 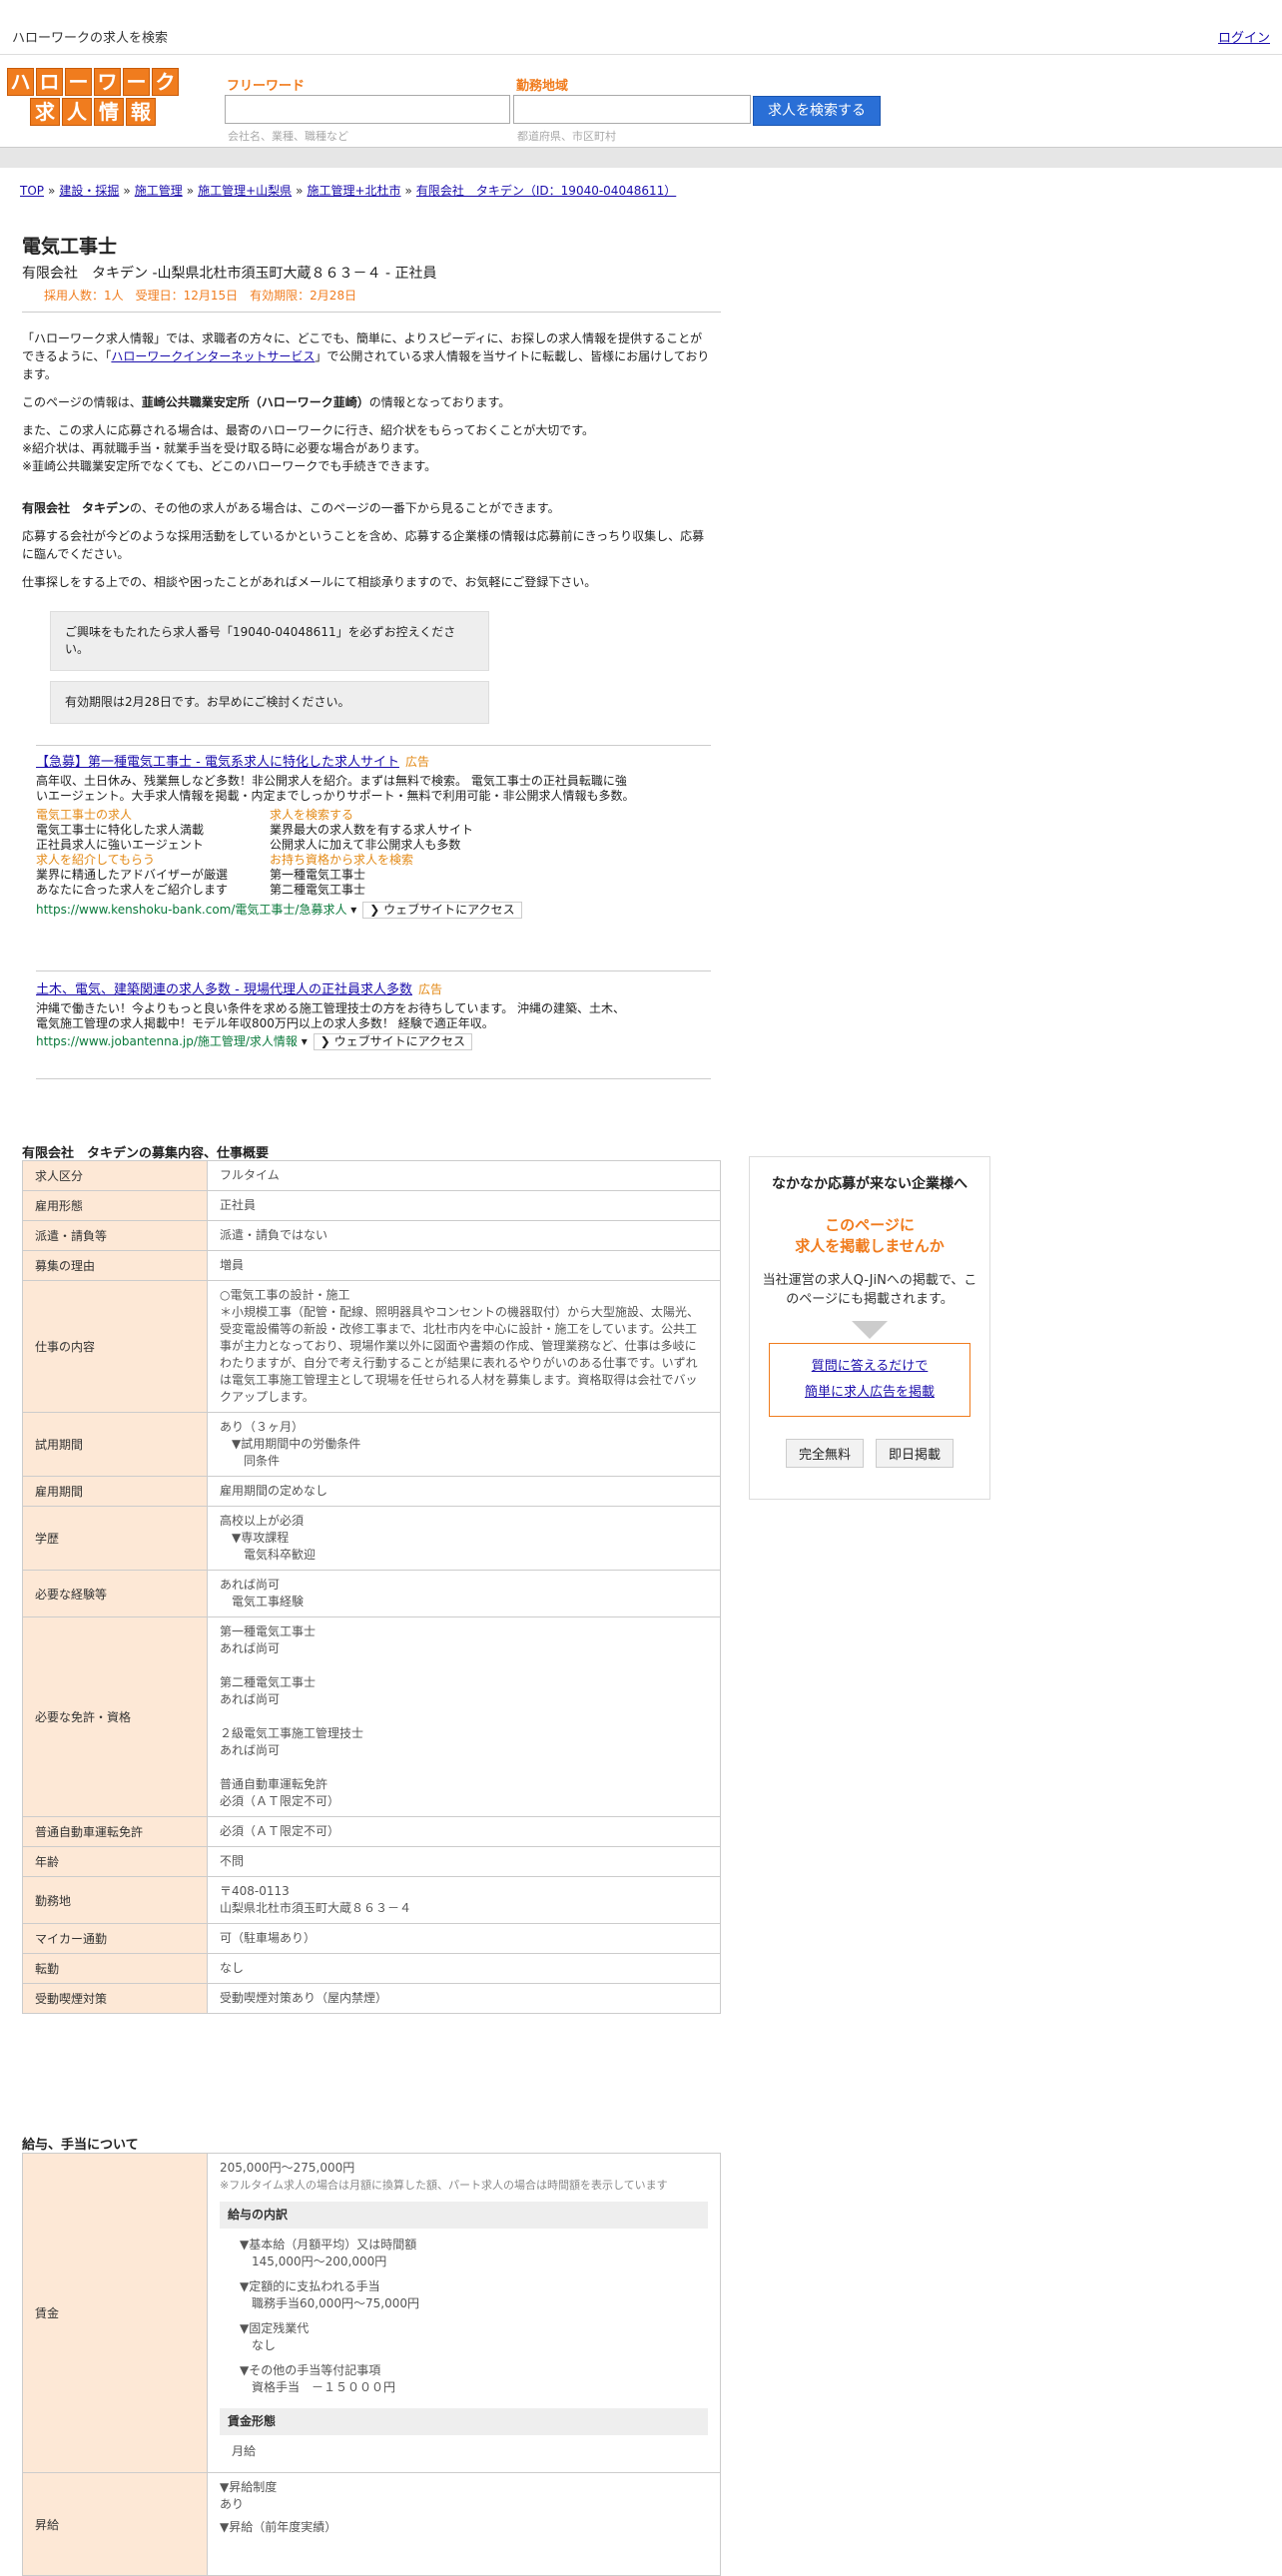 What do you see at coordinates (217, 762) in the screenshot?
I see `ad-1-title: 【急募】第一種電気工事士 - 電気系求人に特化した求人サイト` at bounding box center [217, 762].